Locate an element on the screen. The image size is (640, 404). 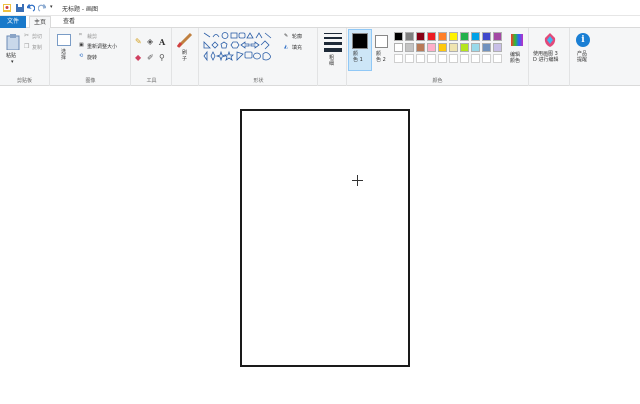
shapes-group-label: 形状 is located at coordinates (258, 81).